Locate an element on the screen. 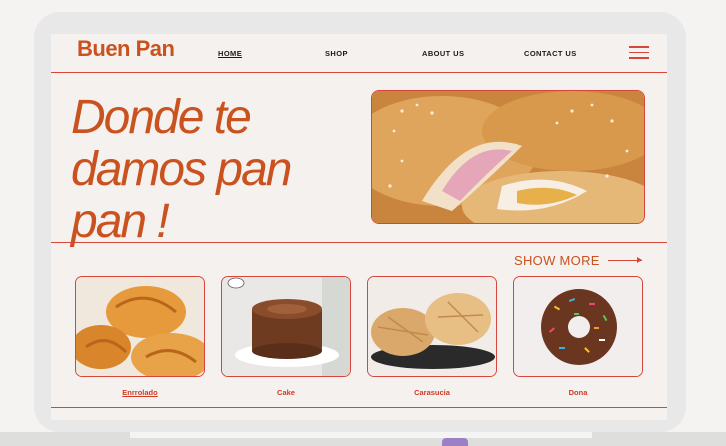  cake-image is located at coordinates (286, 326).